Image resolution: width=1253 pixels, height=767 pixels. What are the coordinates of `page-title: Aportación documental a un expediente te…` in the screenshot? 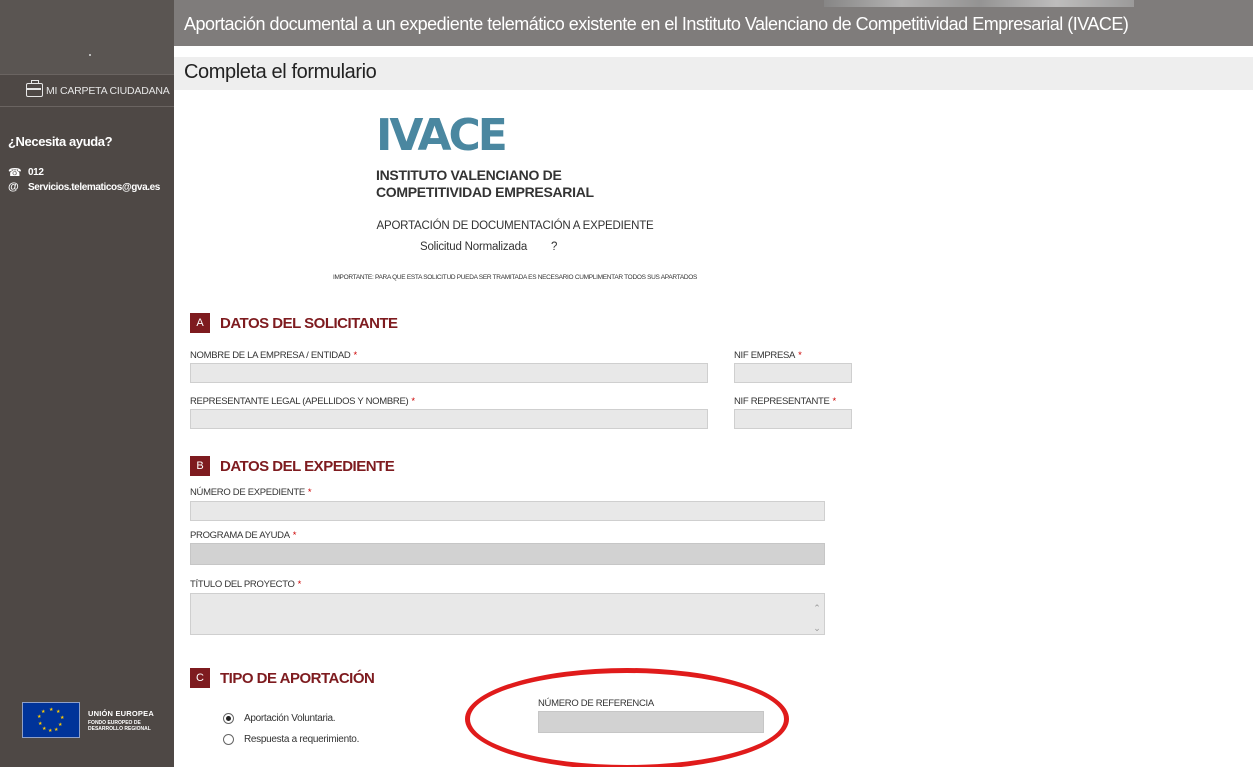 It's located at (656, 24).